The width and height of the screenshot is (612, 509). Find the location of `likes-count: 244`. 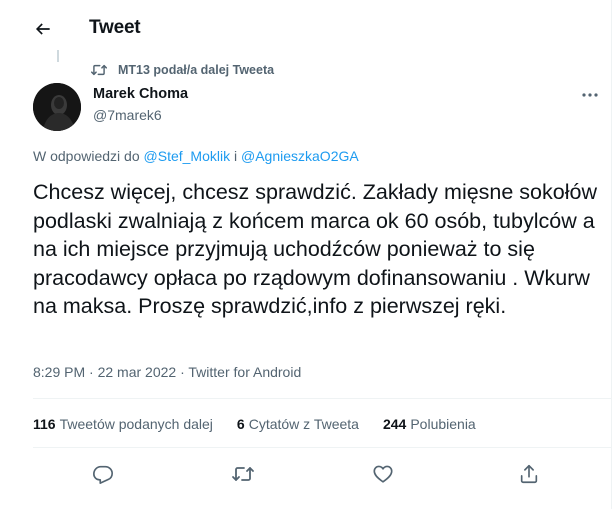

likes-count: 244 is located at coordinates (394, 424).